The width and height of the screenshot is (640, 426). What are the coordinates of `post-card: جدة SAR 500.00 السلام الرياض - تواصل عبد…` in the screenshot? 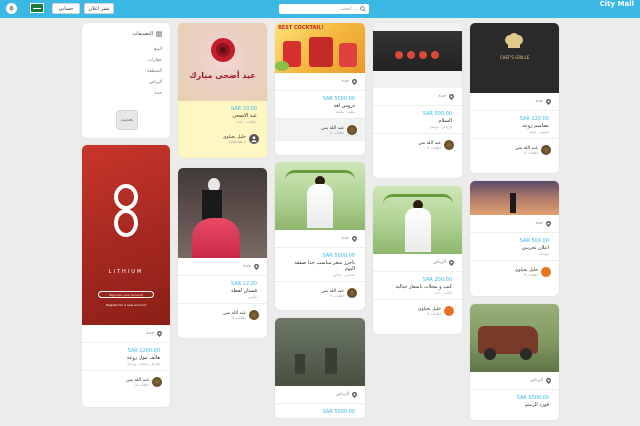 It's located at (417, 100).